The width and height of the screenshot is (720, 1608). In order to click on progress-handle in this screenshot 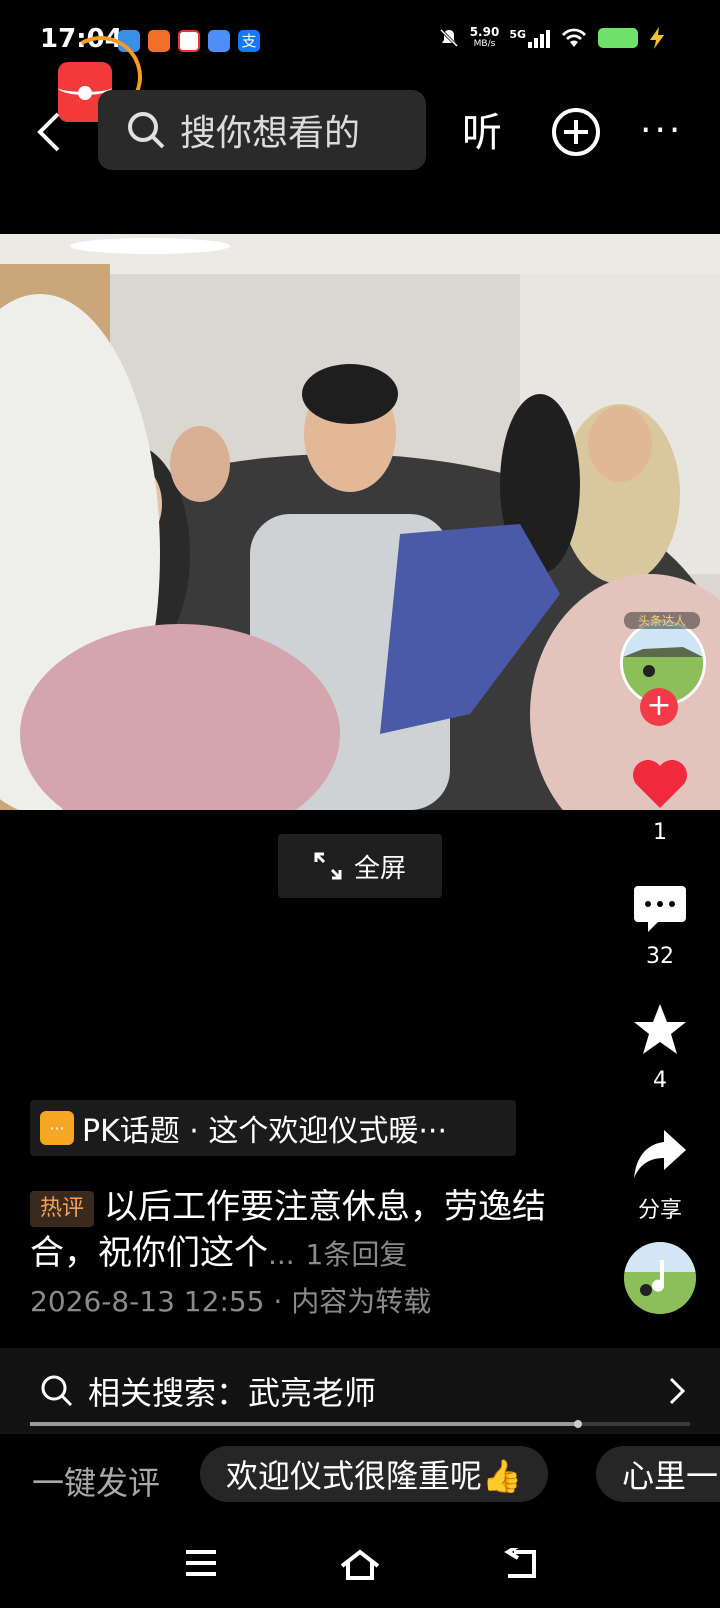, I will do `click(577, 1424)`.